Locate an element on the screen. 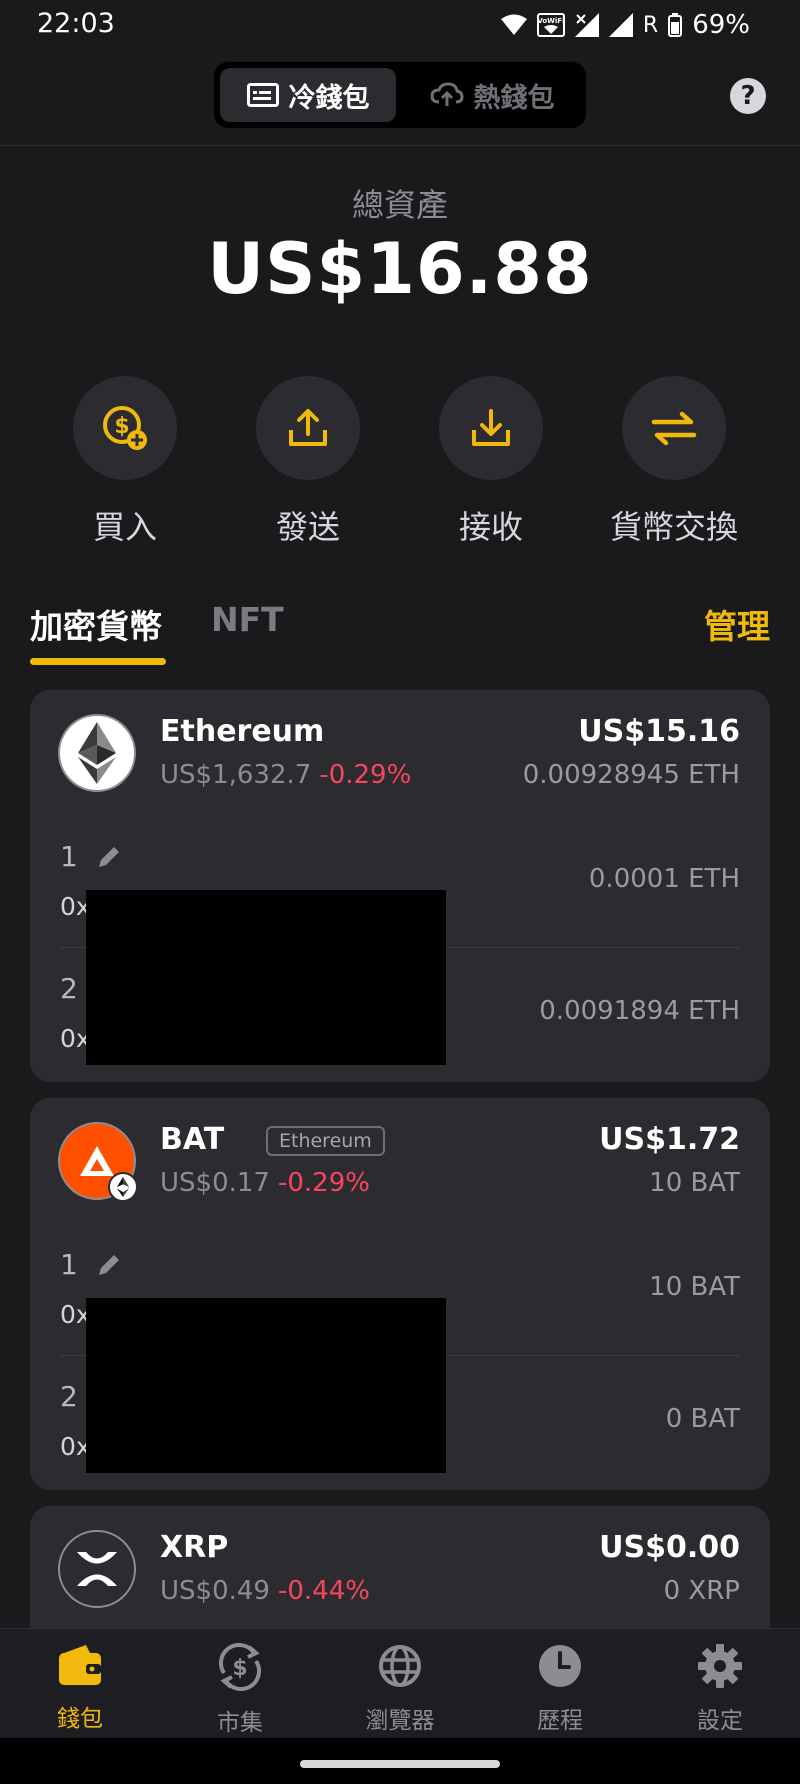 This screenshot has width=800, height=1784. ethereum-chain-badge-icon is located at coordinates (123, 1187).